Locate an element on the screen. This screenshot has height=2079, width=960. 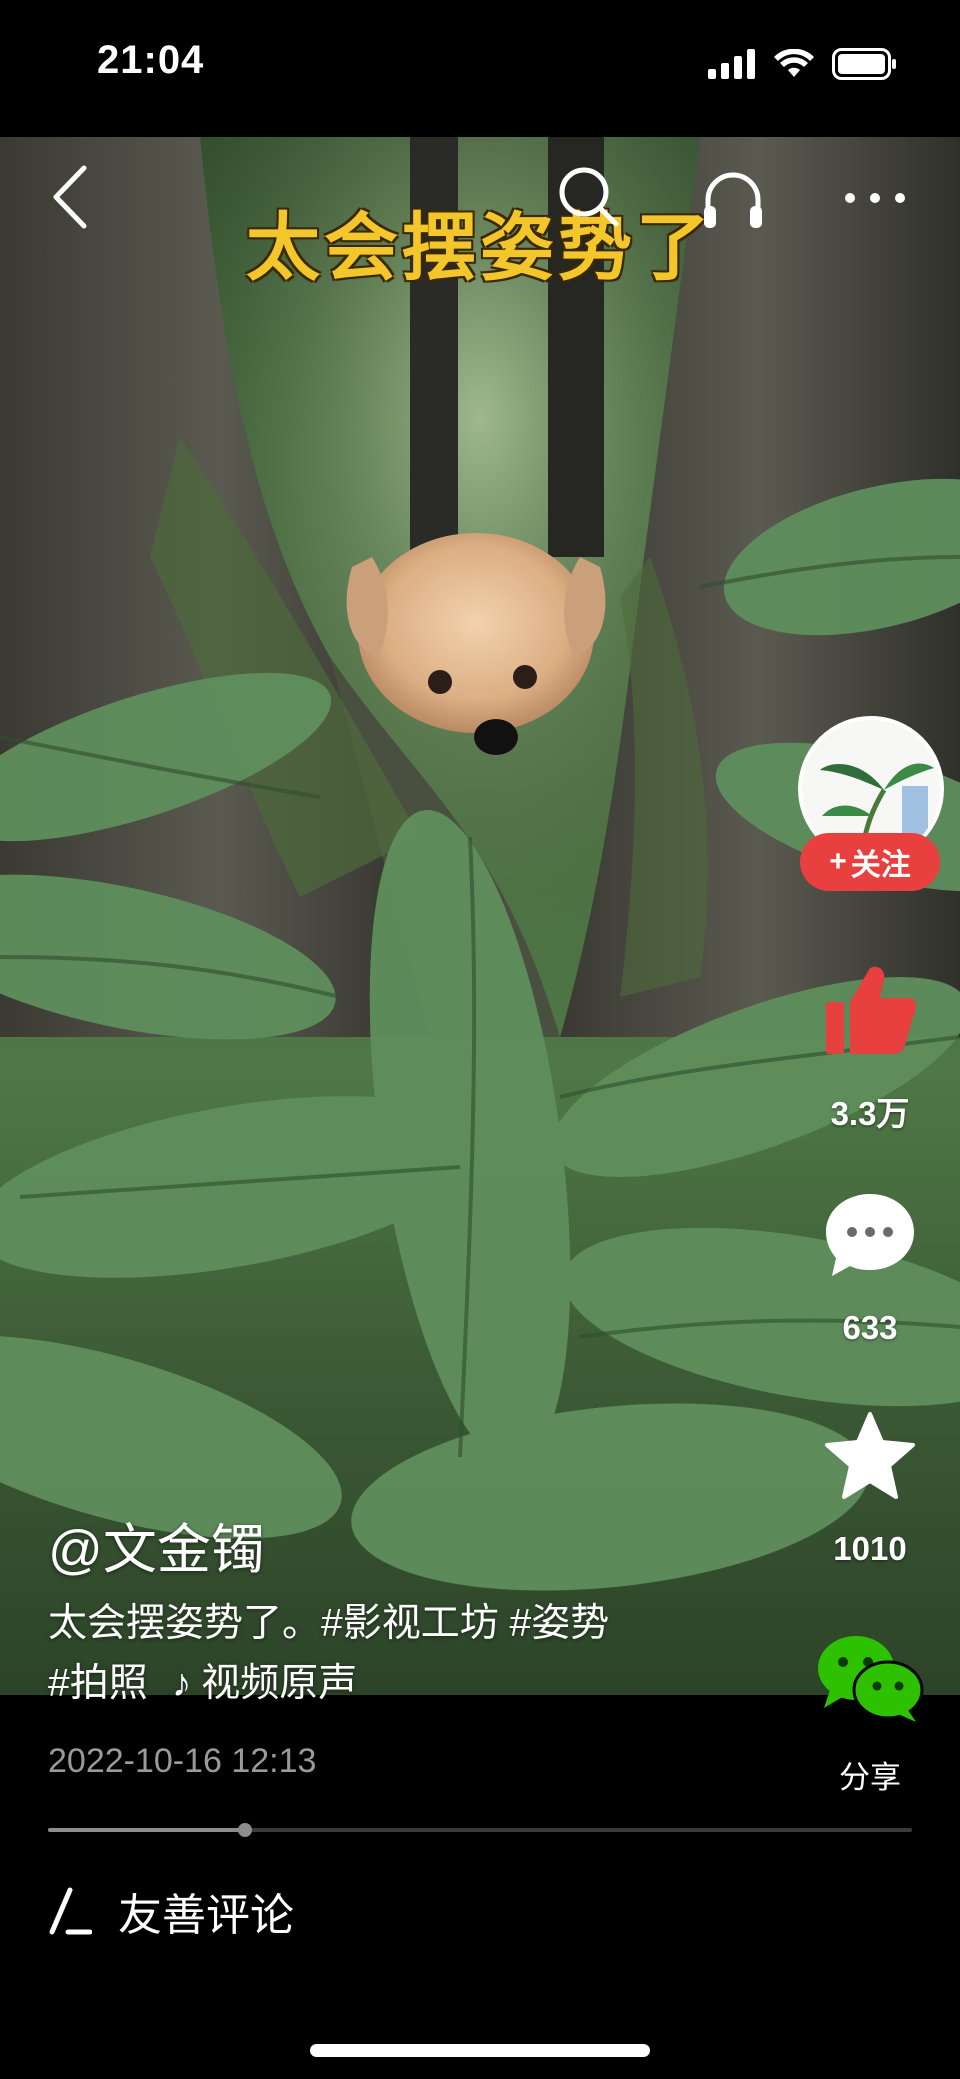
signal-icon is located at coordinates (731, 64).